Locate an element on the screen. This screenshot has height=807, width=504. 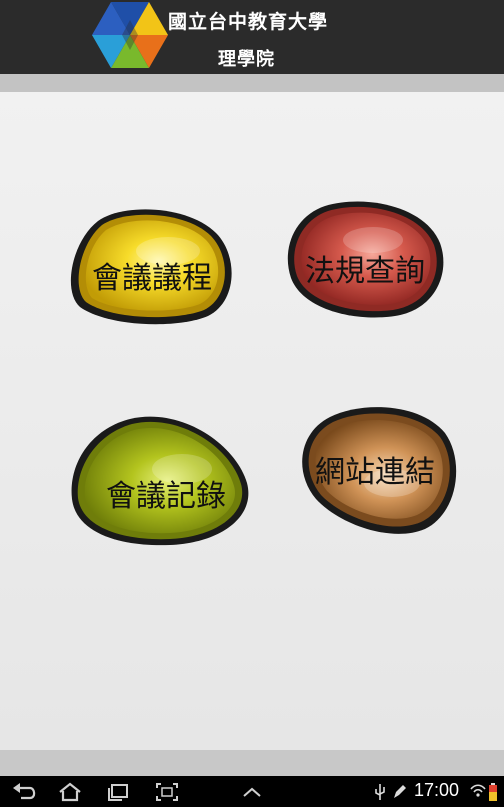
home-button is located at coordinates (70, 792).